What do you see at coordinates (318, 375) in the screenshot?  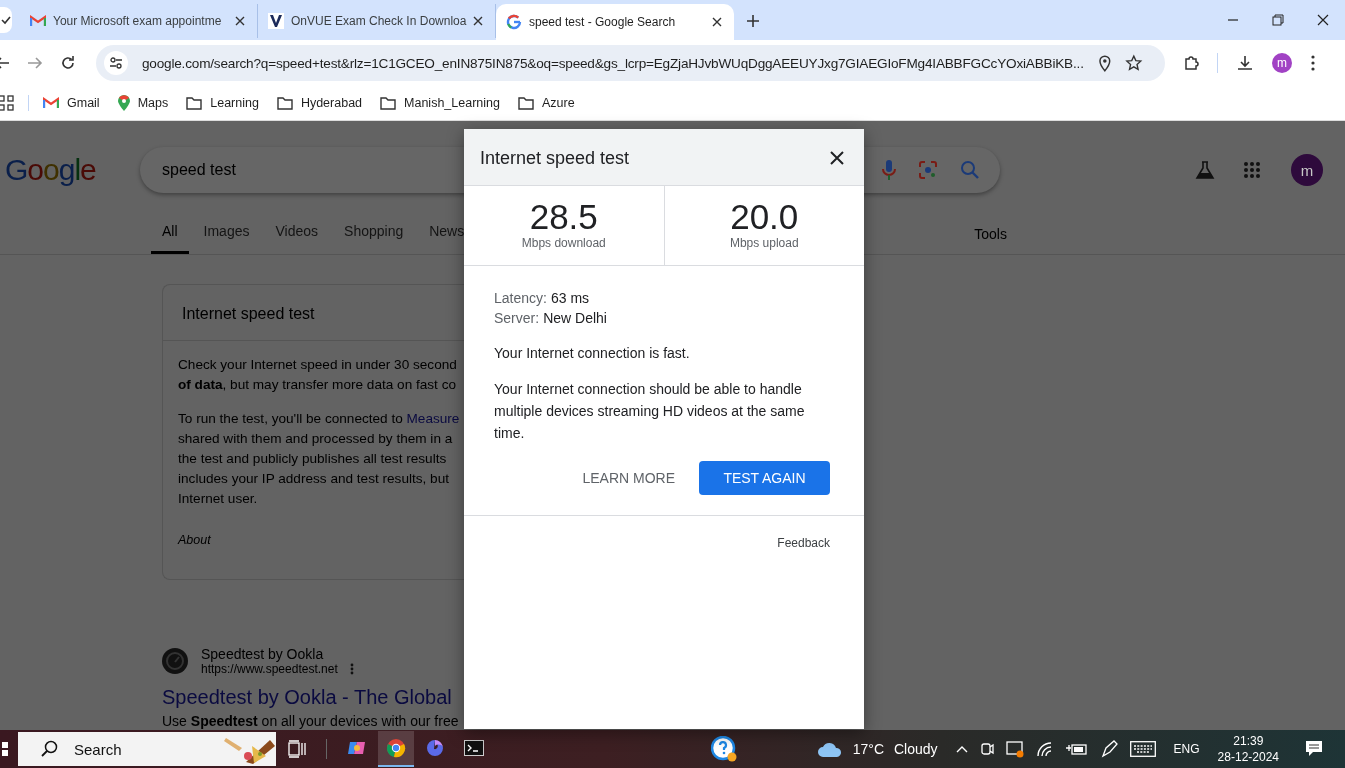 I see `card-paragraph: Check your Internet speed in under 30 second of data, but may transfer more data on fast co` at bounding box center [318, 375].